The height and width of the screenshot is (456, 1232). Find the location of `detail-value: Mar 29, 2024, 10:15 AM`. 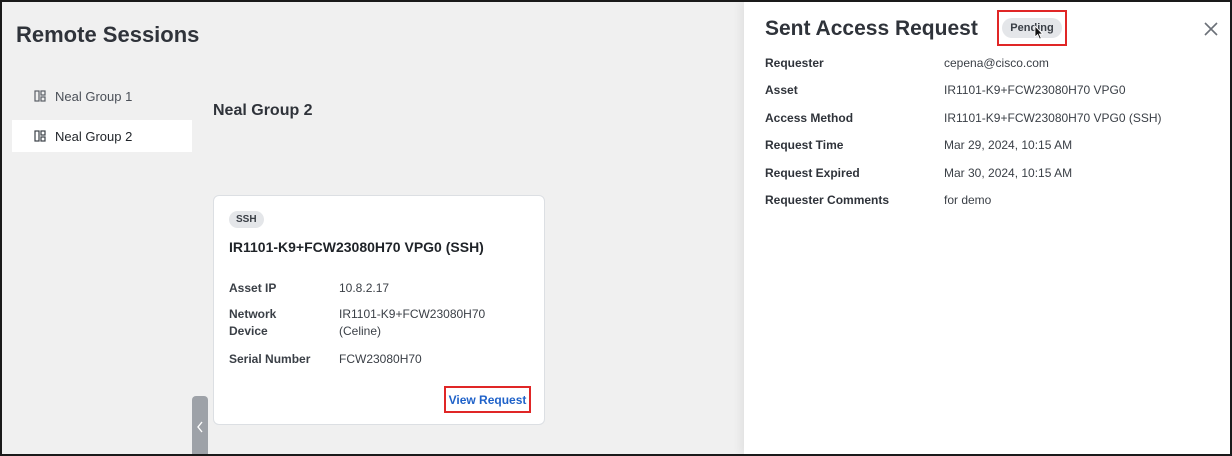

detail-value: Mar 29, 2024, 10:15 AM is located at coordinates (1008, 145).